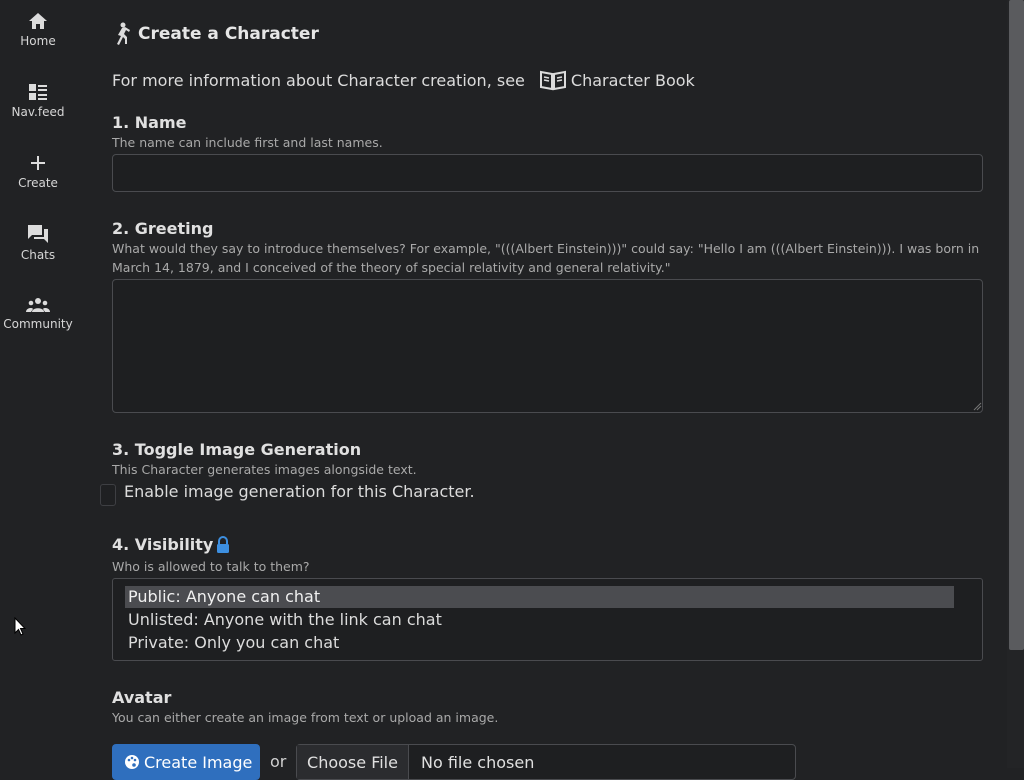 The height and width of the screenshot is (780, 1024). Describe the element at coordinates (38, 112) in the screenshot. I see `sidebar-item-label: Nav.feed` at that location.